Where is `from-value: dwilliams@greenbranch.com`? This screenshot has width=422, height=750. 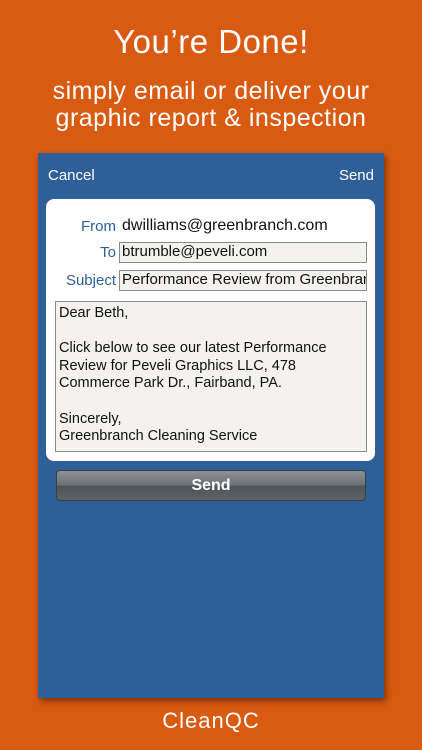 from-value: dwilliams@greenbranch.com is located at coordinates (225, 225).